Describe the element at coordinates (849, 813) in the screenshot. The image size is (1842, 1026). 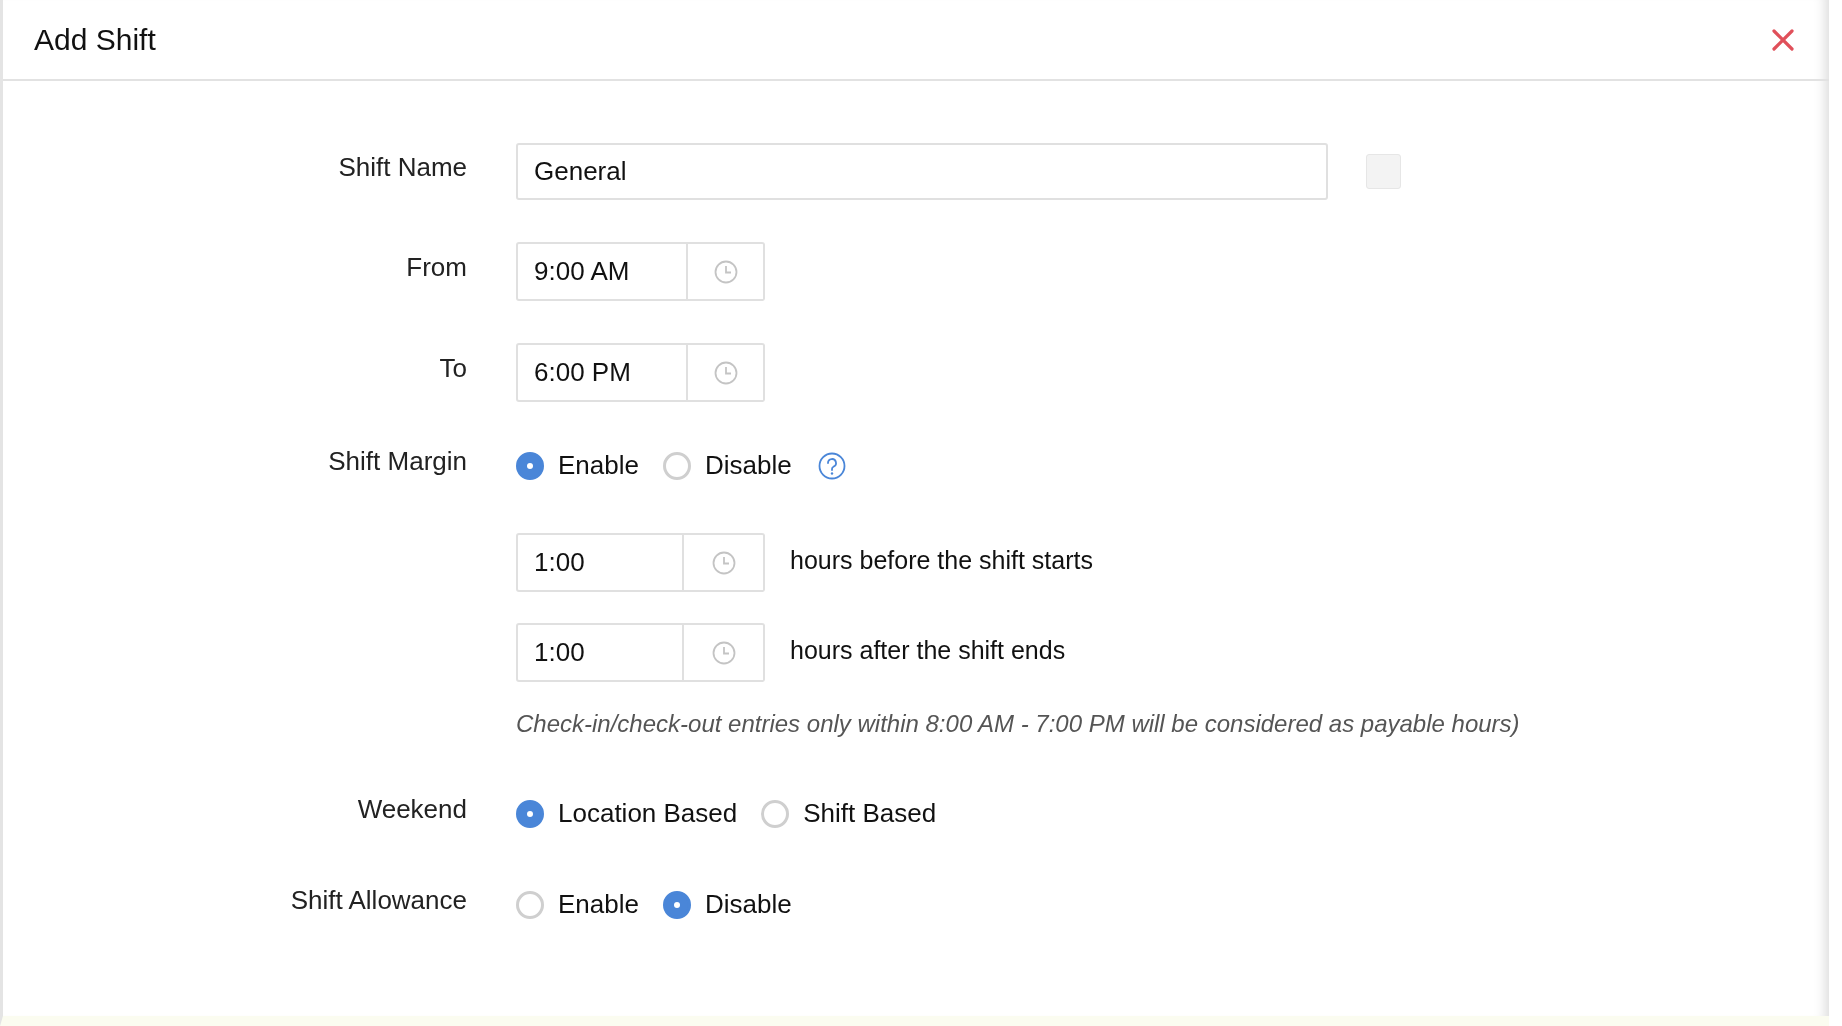
I see `radio-option: Shift Based` at that location.